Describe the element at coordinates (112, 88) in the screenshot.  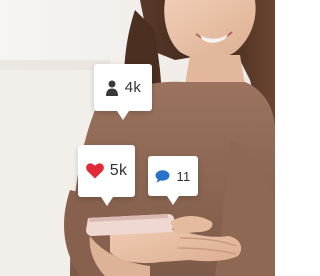
I see `person-icon` at that location.